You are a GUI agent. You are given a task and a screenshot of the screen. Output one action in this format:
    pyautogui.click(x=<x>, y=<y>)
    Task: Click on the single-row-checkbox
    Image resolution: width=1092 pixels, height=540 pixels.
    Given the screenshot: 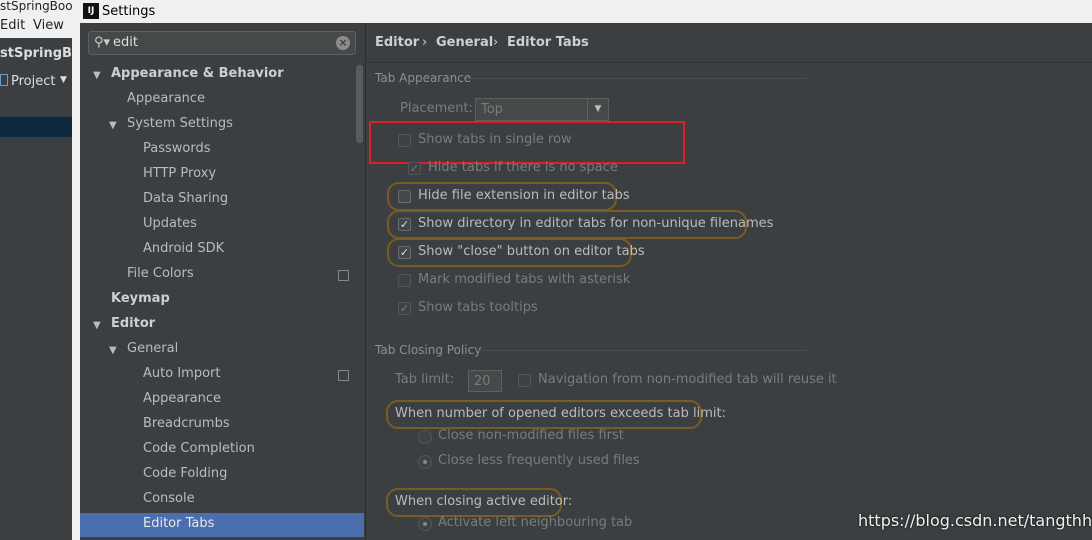 What is the action you would take?
    pyautogui.click(x=404, y=140)
    